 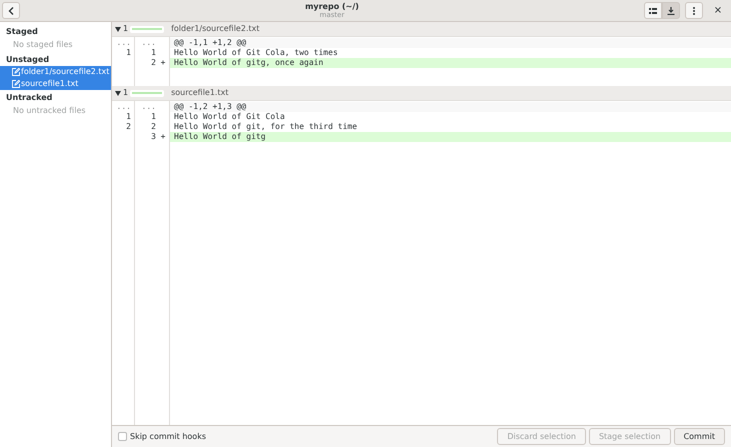 What do you see at coordinates (306, 436) in the screenshot?
I see `skip-hooks-checkbox: Skip commit hooks` at bounding box center [306, 436].